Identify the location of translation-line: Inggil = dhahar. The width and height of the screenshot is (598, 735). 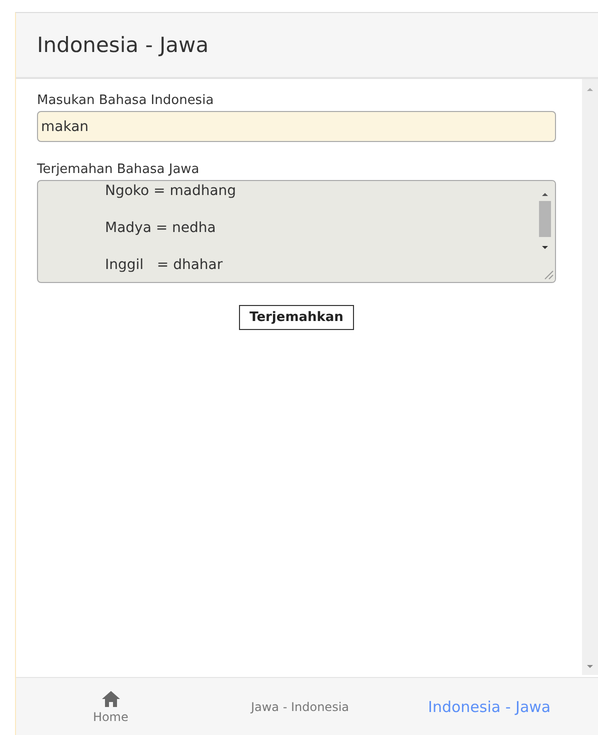
(164, 265).